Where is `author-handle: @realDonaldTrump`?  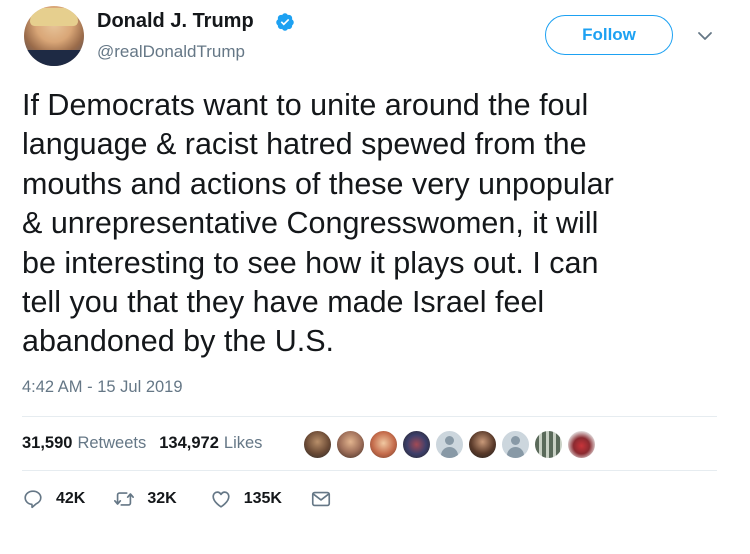 author-handle: @realDonaldTrump is located at coordinates (171, 52).